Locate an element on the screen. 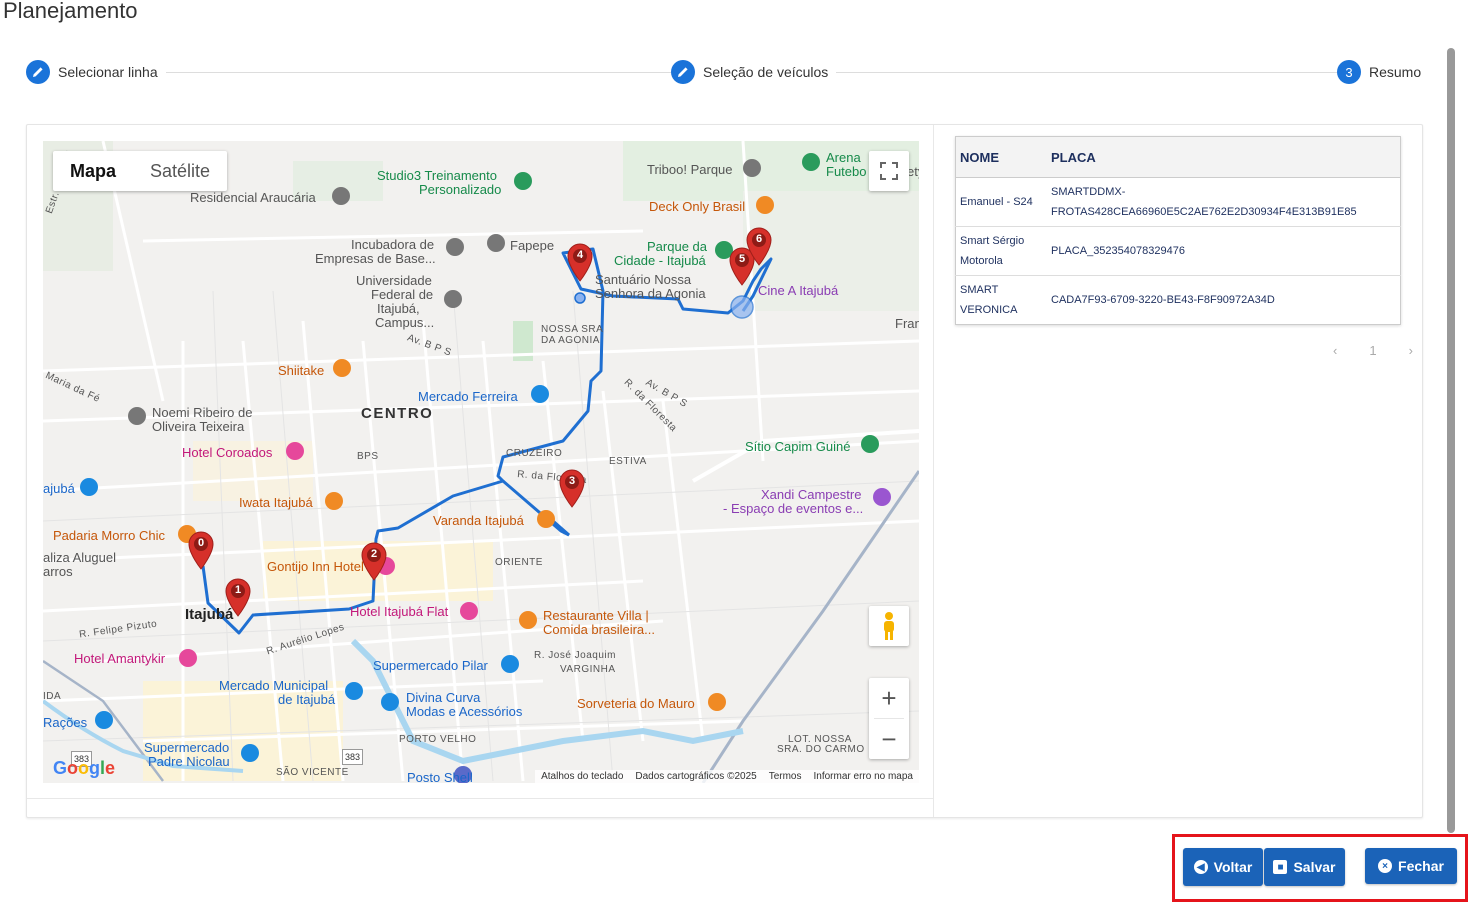 This screenshot has height=903, width=1471. map-label: Residencial Araucária is located at coordinates (253, 198).